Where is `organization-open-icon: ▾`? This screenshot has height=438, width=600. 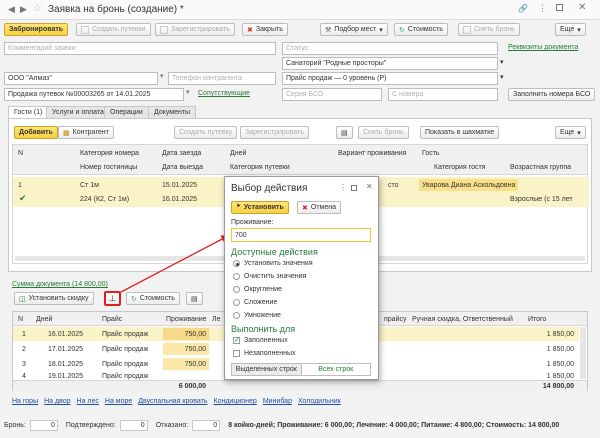
organization-open-icon: ▾ is located at coordinates (162, 76).